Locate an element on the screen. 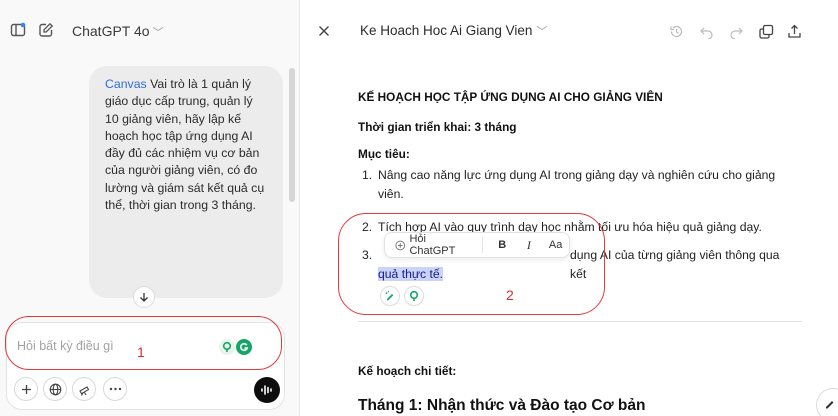  chat-scrollbar is located at coordinates (292, 135).